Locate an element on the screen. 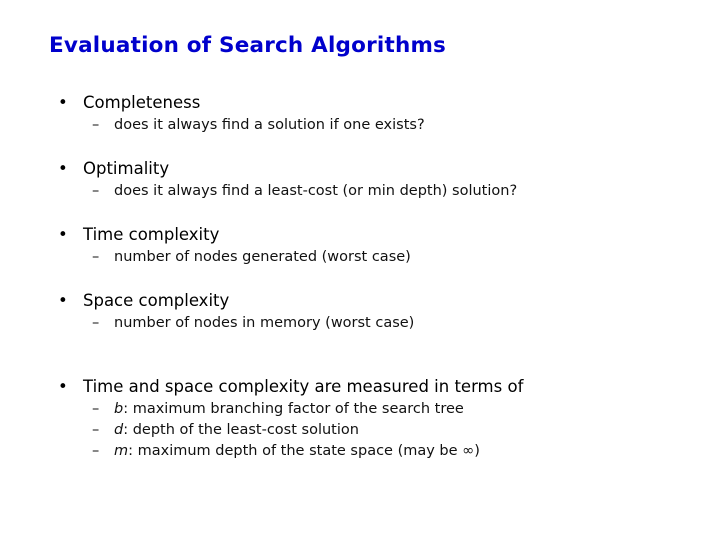 The image size is (720, 540). sub-bullet-text: number of nodes in memory (worst case) is located at coordinates (264, 323).